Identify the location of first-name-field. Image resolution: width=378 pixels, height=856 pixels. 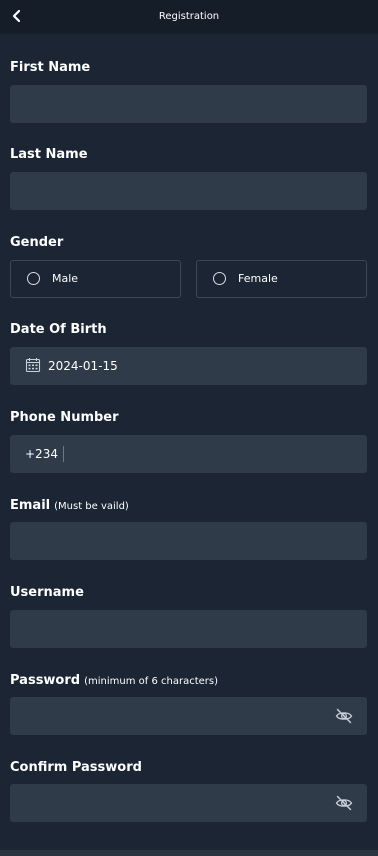
(188, 104).